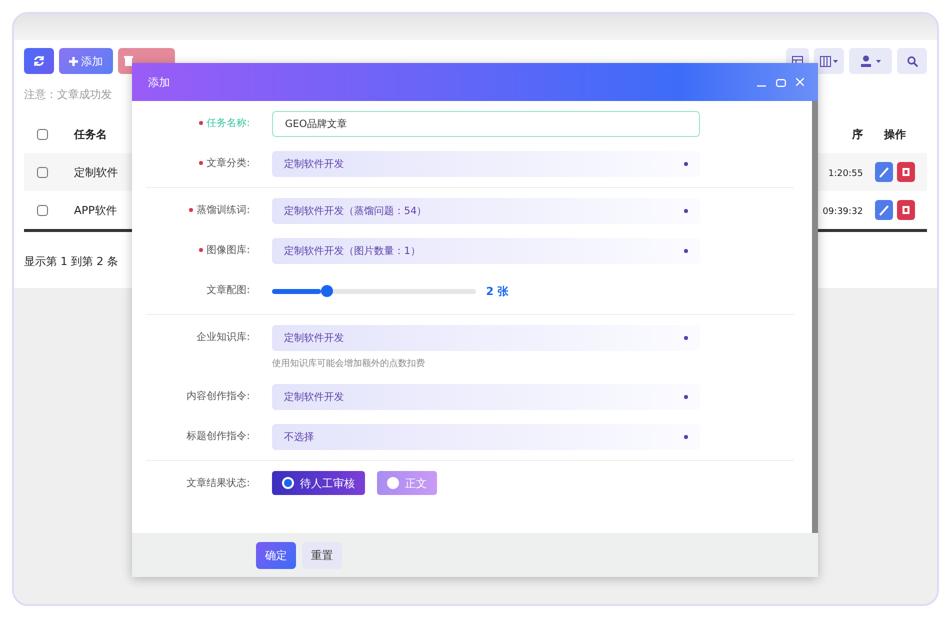 The height and width of the screenshot is (618, 951). What do you see at coordinates (327, 290) in the screenshot?
I see `slider-thumb` at bounding box center [327, 290].